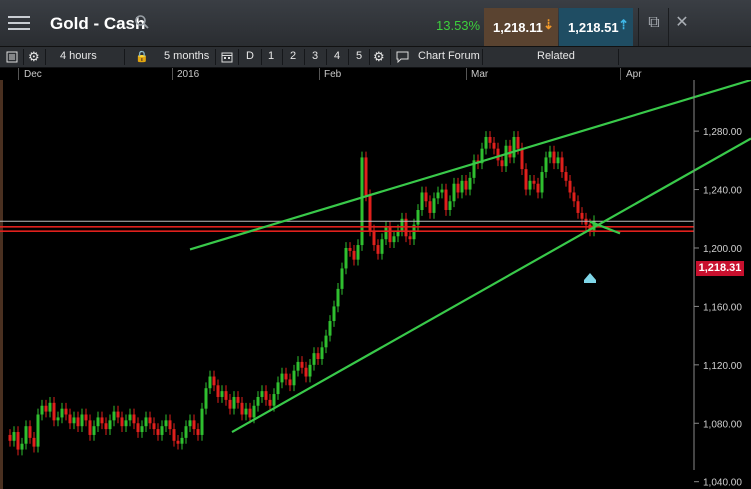 This screenshot has height=489, width=751. What do you see at coordinates (359, 56) in the screenshot?
I see `day-button-5: 5` at bounding box center [359, 56].